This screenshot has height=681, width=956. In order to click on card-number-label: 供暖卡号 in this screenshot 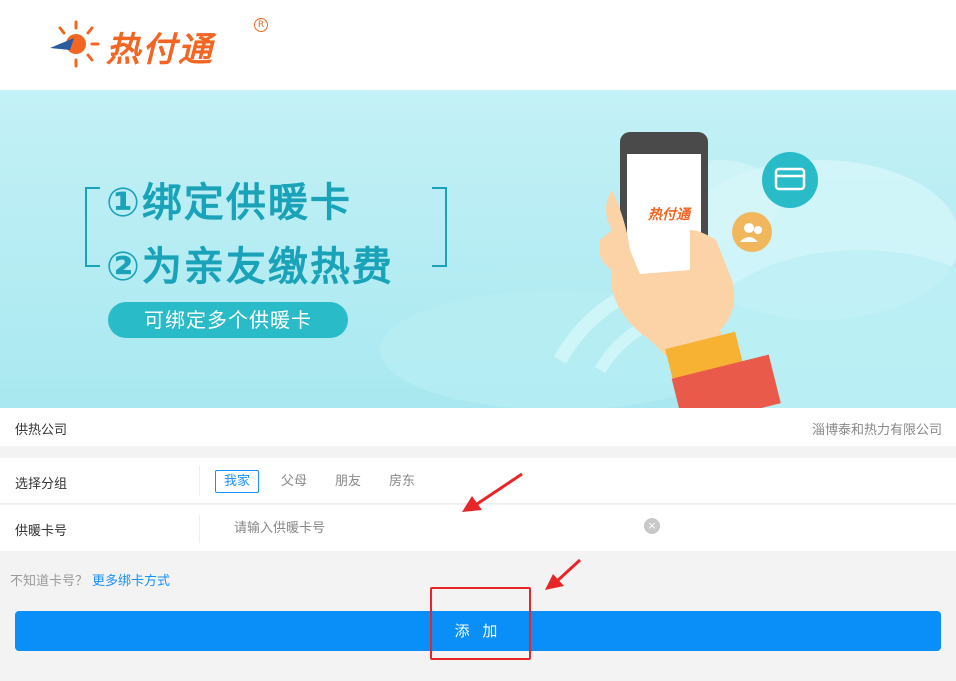, I will do `click(41, 531)`.